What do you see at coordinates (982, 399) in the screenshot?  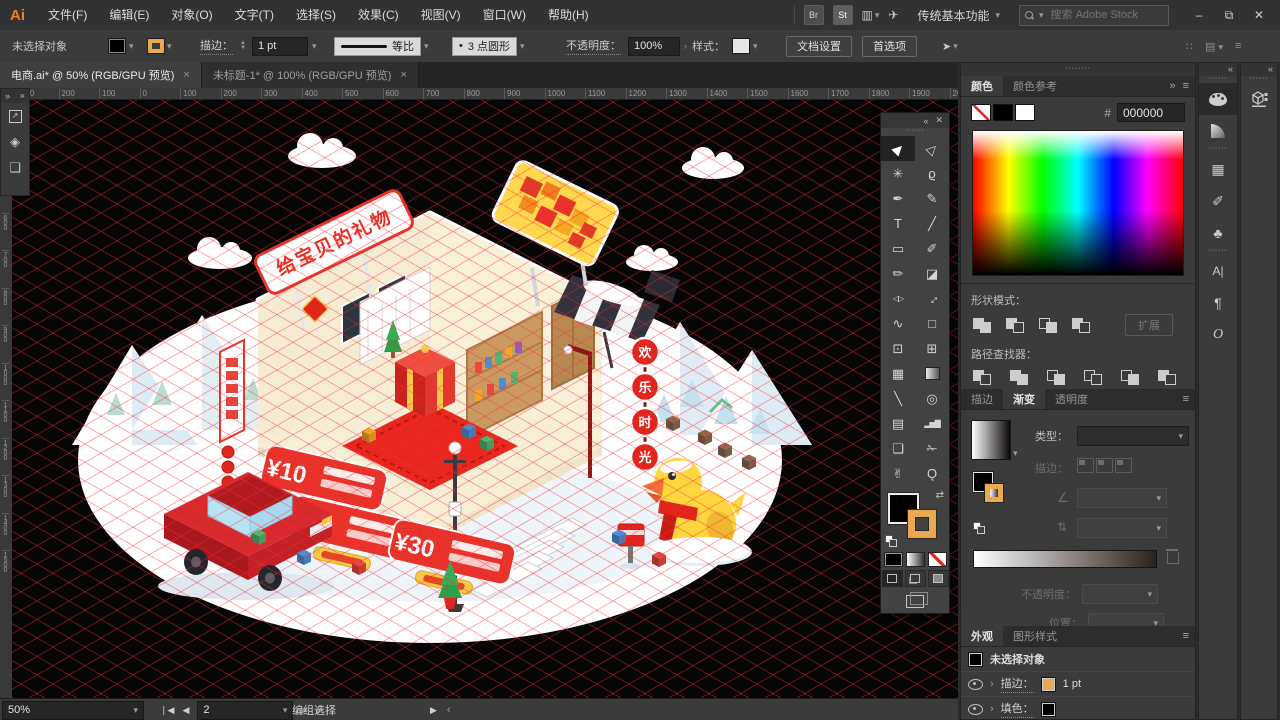 I see `tab-stroke: 描边` at bounding box center [982, 399].